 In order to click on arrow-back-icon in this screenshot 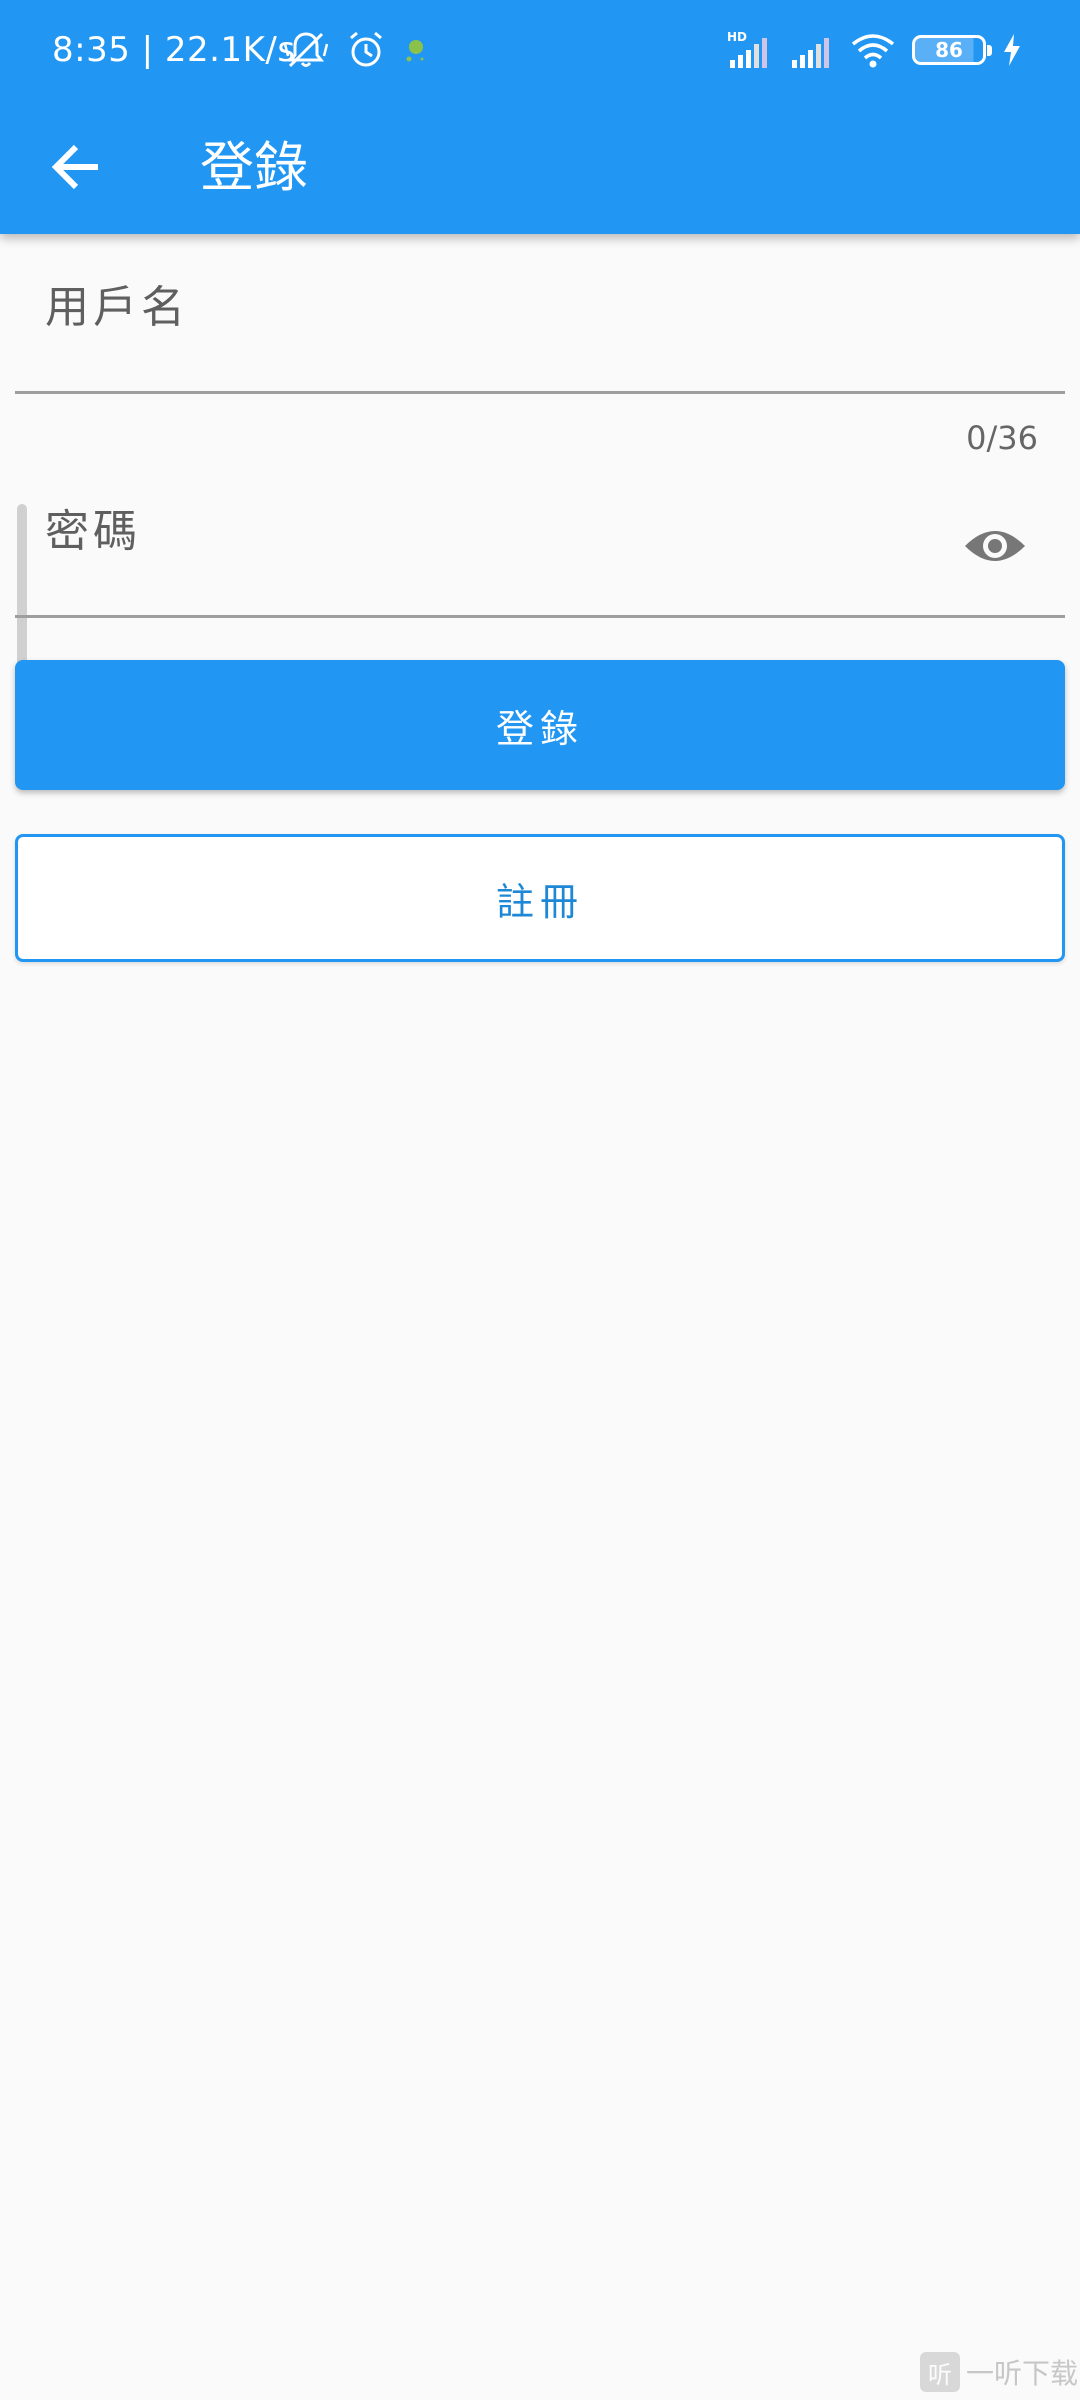, I will do `click(76, 167)`.